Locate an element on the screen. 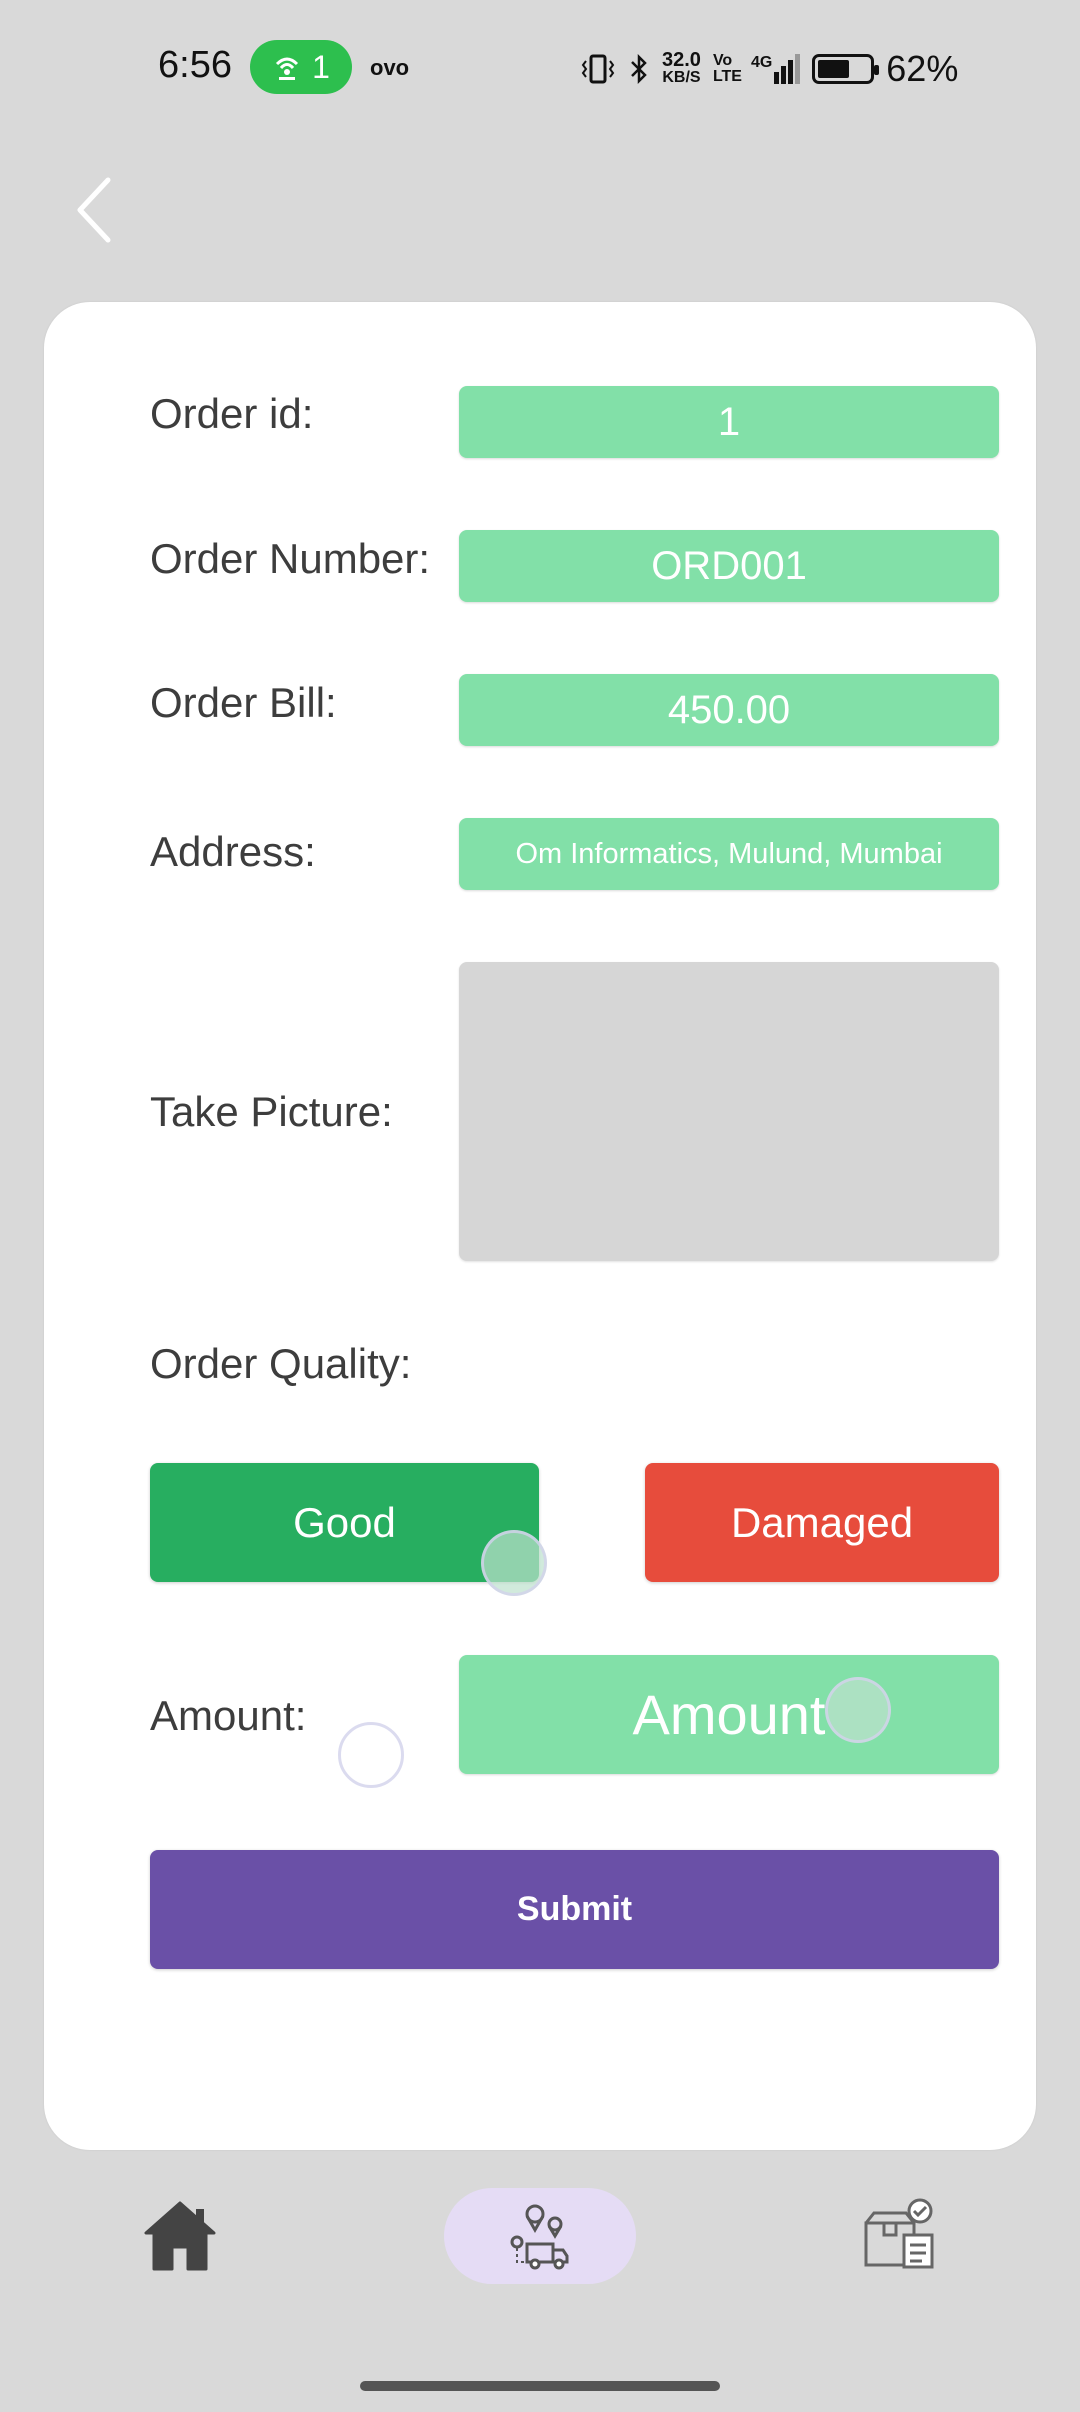 The image size is (1080, 2412). signal-icon: 4G is located at coordinates (775, 69).